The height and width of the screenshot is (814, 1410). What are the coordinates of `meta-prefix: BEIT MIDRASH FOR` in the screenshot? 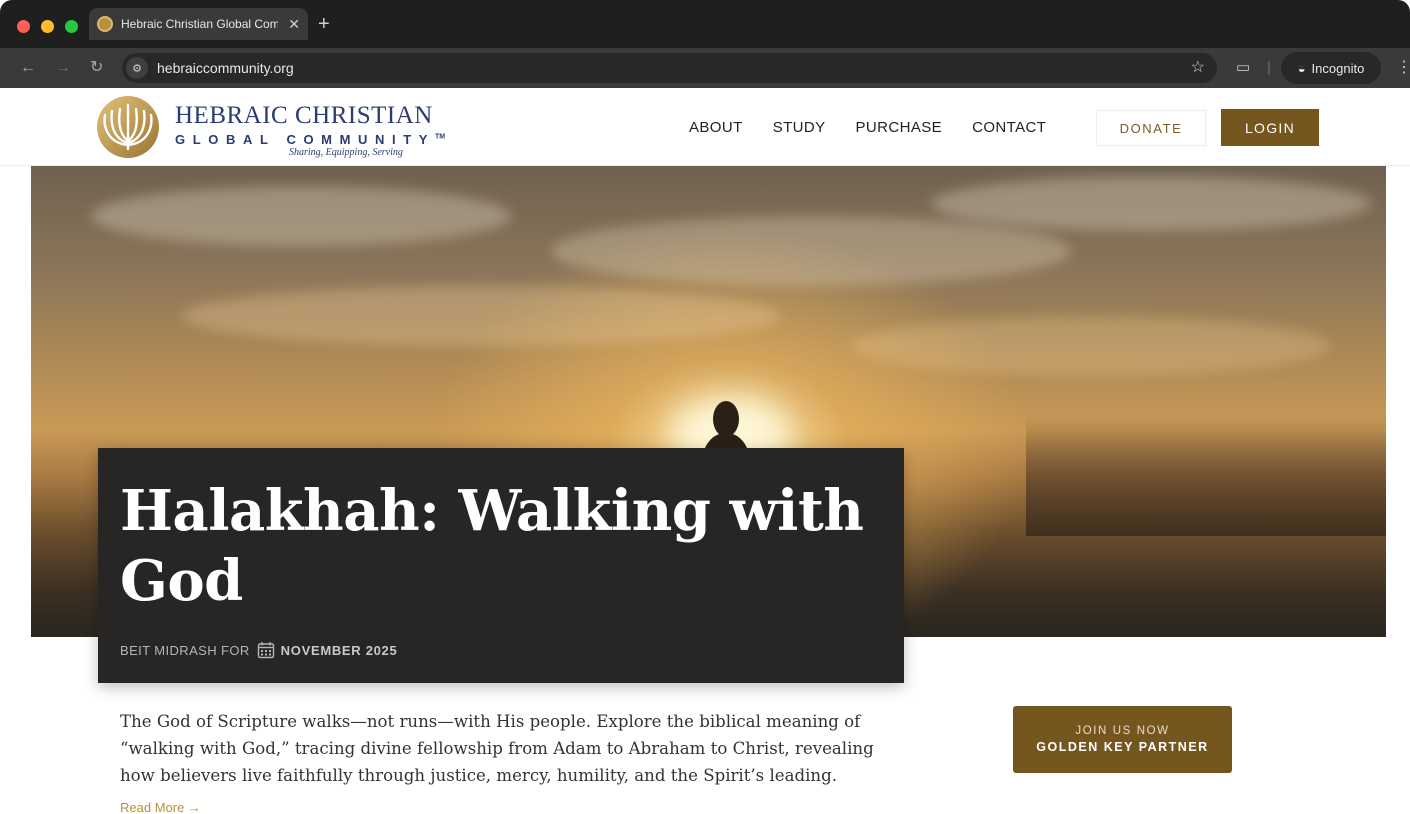 It's located at (185, 650).